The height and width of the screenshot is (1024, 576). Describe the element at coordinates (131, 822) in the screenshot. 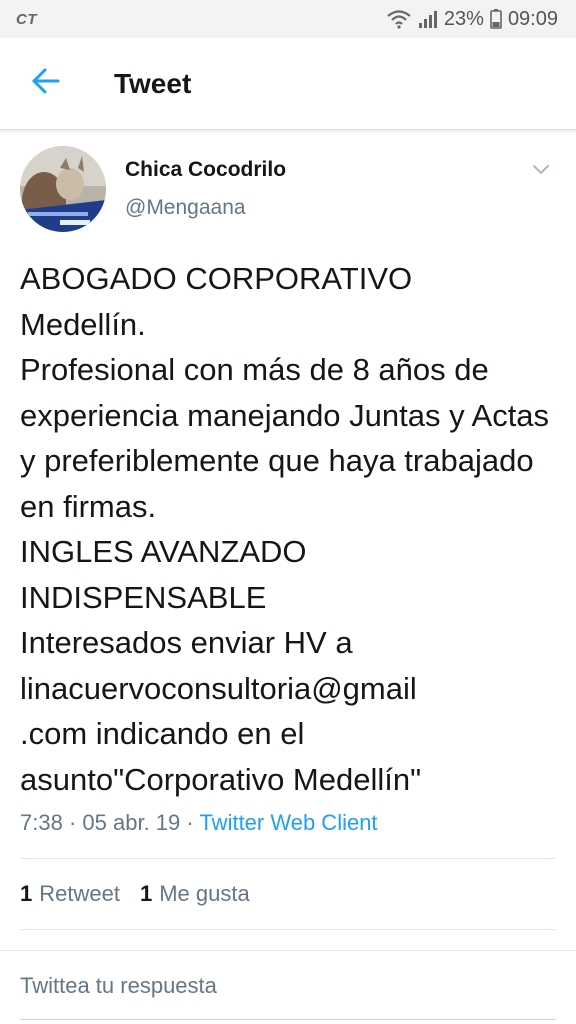

I see `tweet-date: 05 abr. 19` at that location.